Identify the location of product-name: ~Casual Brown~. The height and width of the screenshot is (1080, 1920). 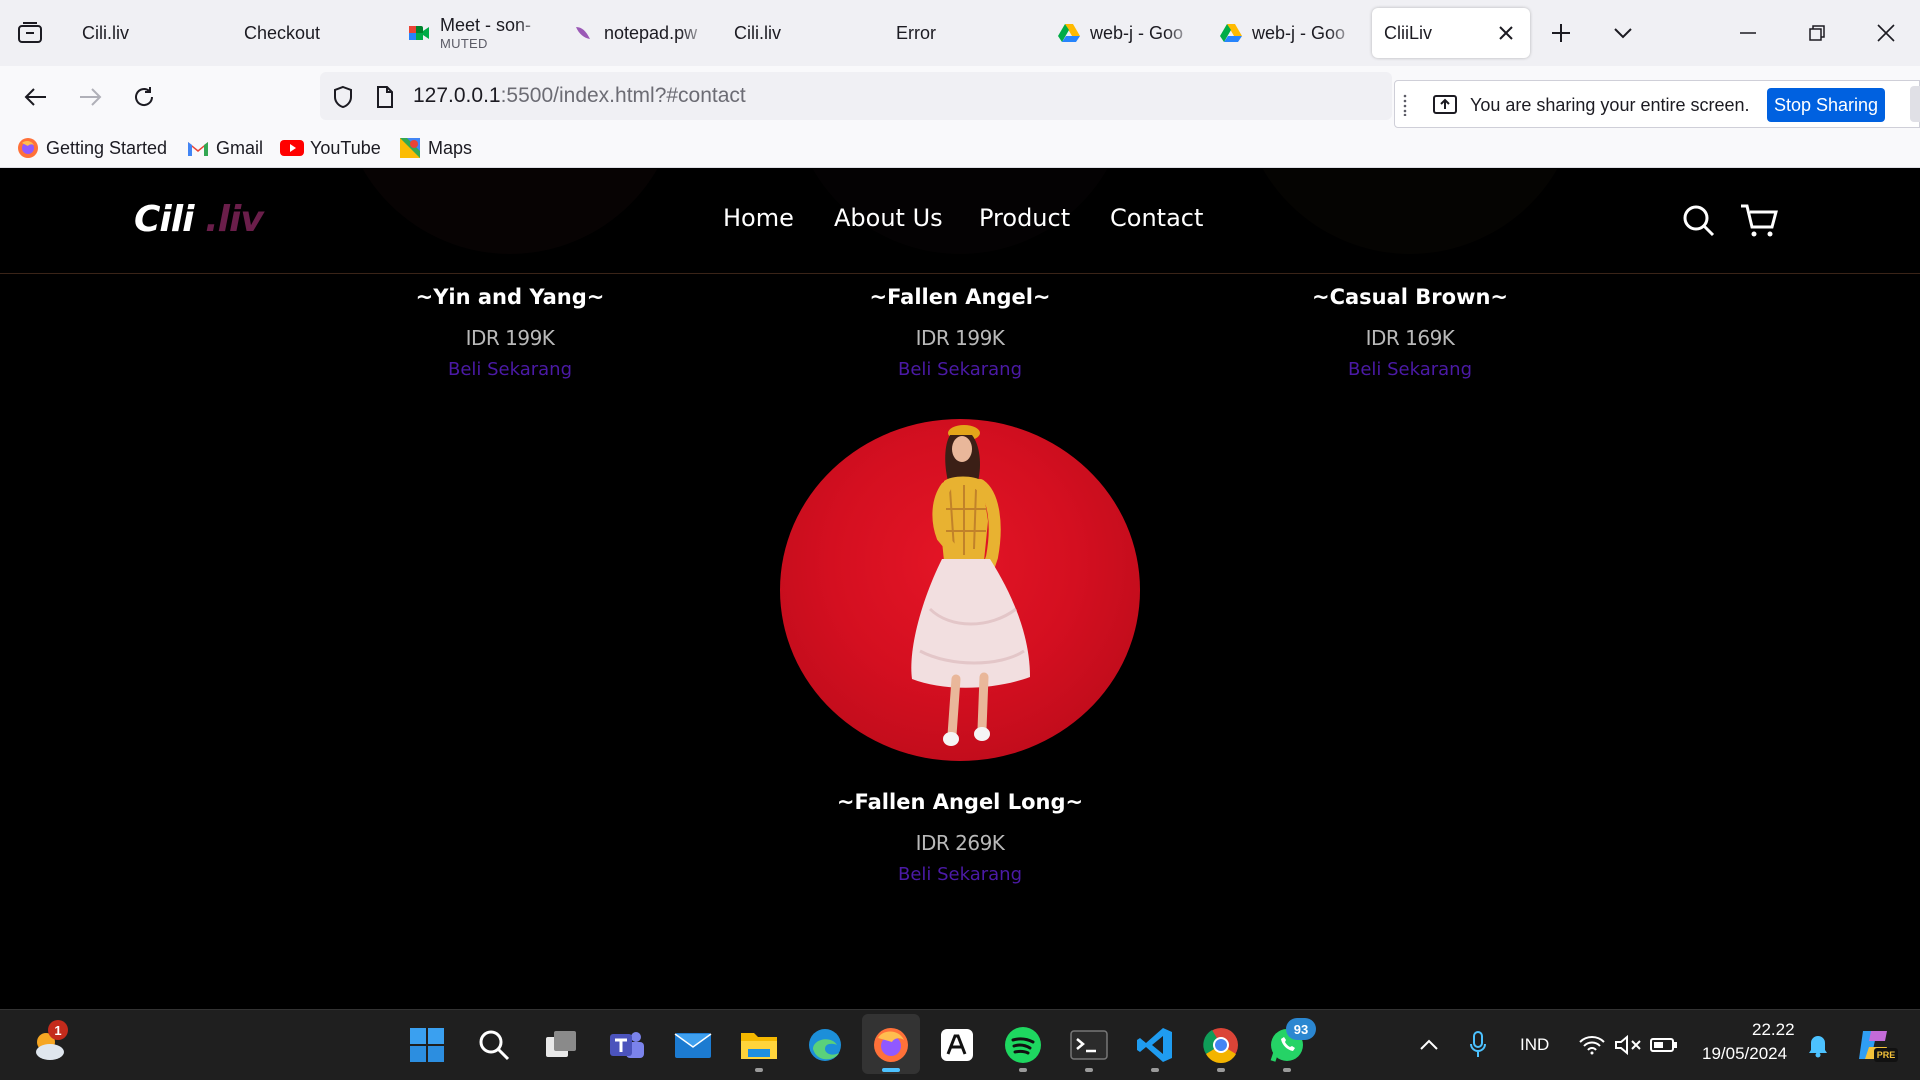
(1410, 297).